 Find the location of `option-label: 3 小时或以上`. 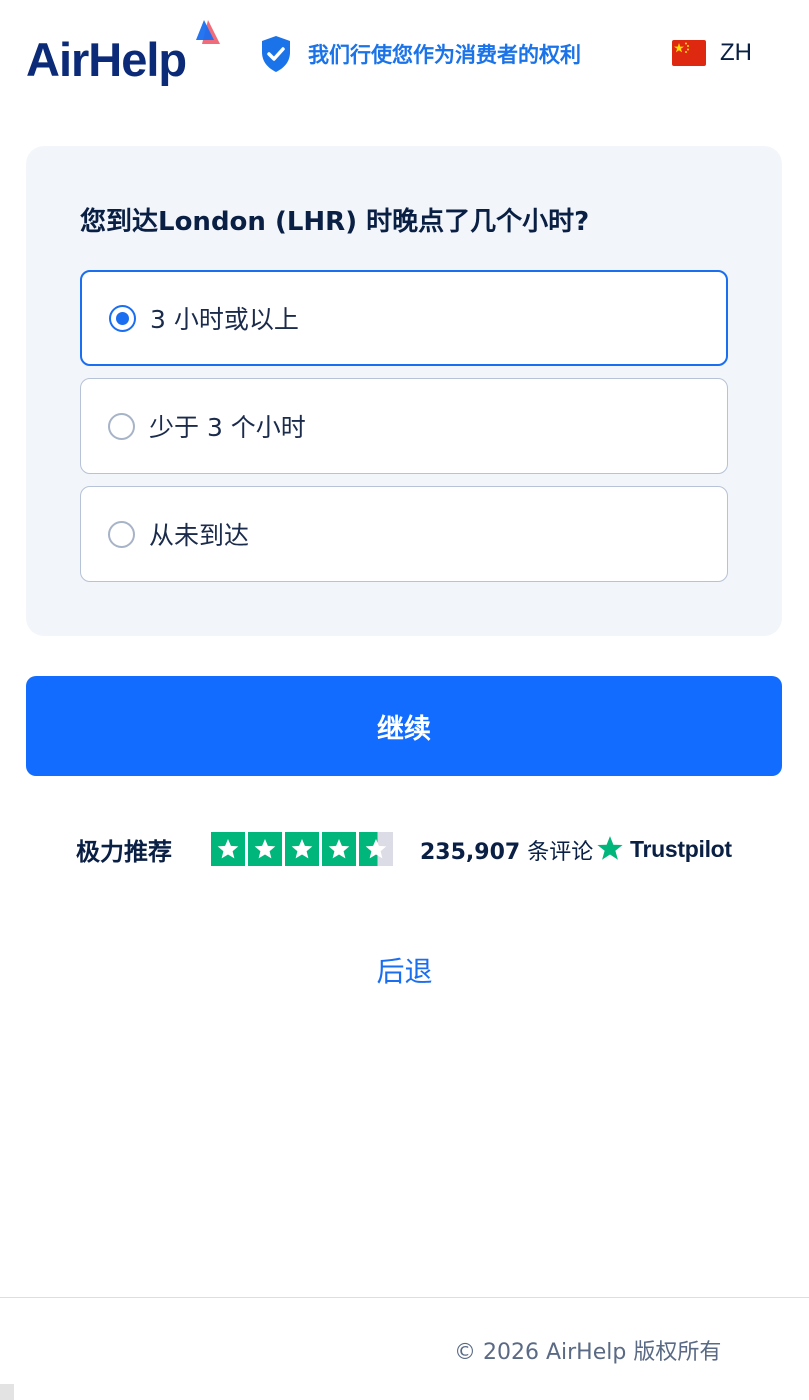

option-label: 3 小时或以上 is located at coordinates (224, 319).